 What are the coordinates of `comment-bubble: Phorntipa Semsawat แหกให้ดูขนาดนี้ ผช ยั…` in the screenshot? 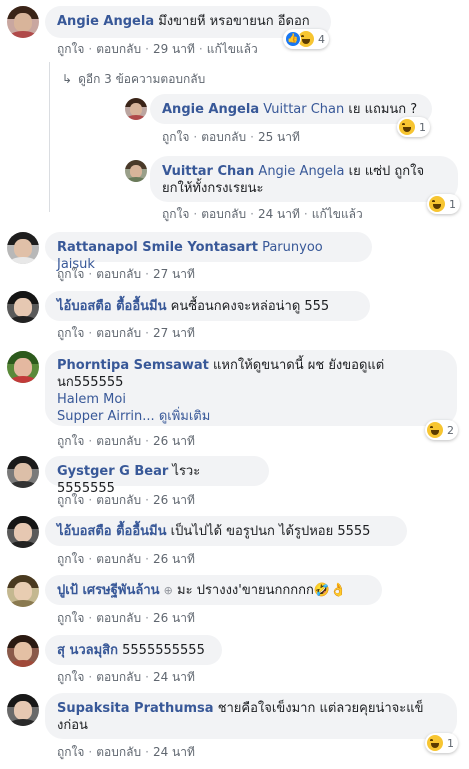 It's located at (251, 388).